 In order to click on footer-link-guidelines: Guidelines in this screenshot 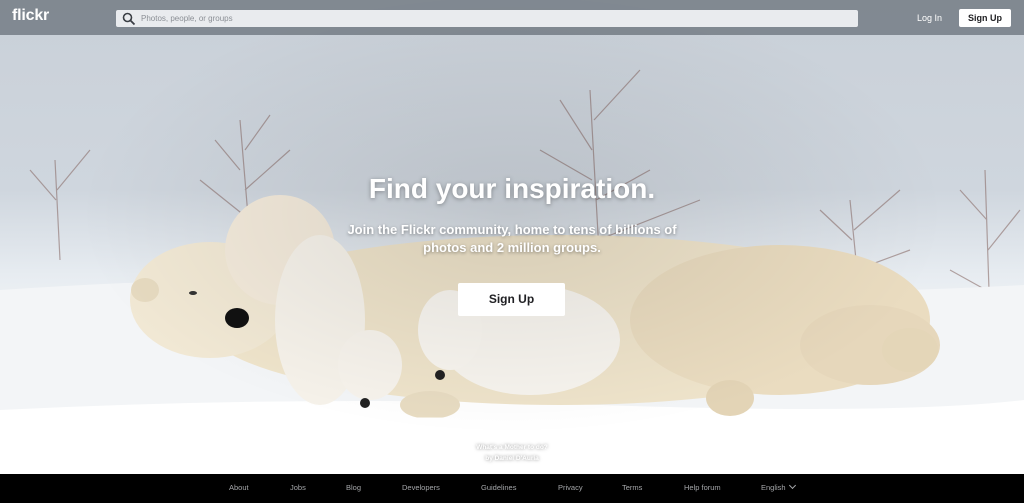, I will do `click(498, 487)`.